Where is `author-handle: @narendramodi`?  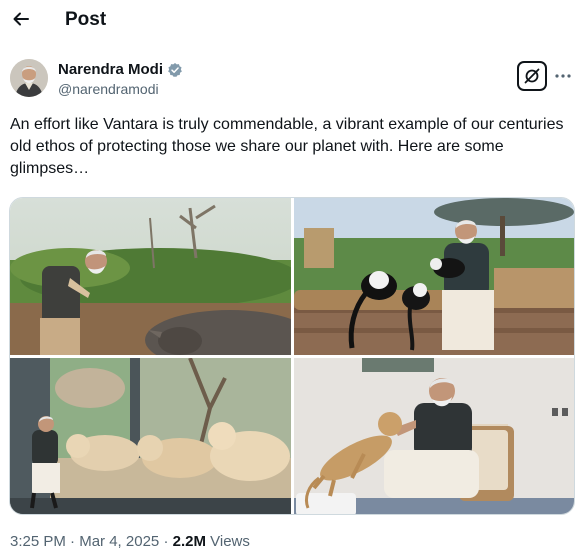 author-handle: @narendramodi is located at coordinates (120, 89).